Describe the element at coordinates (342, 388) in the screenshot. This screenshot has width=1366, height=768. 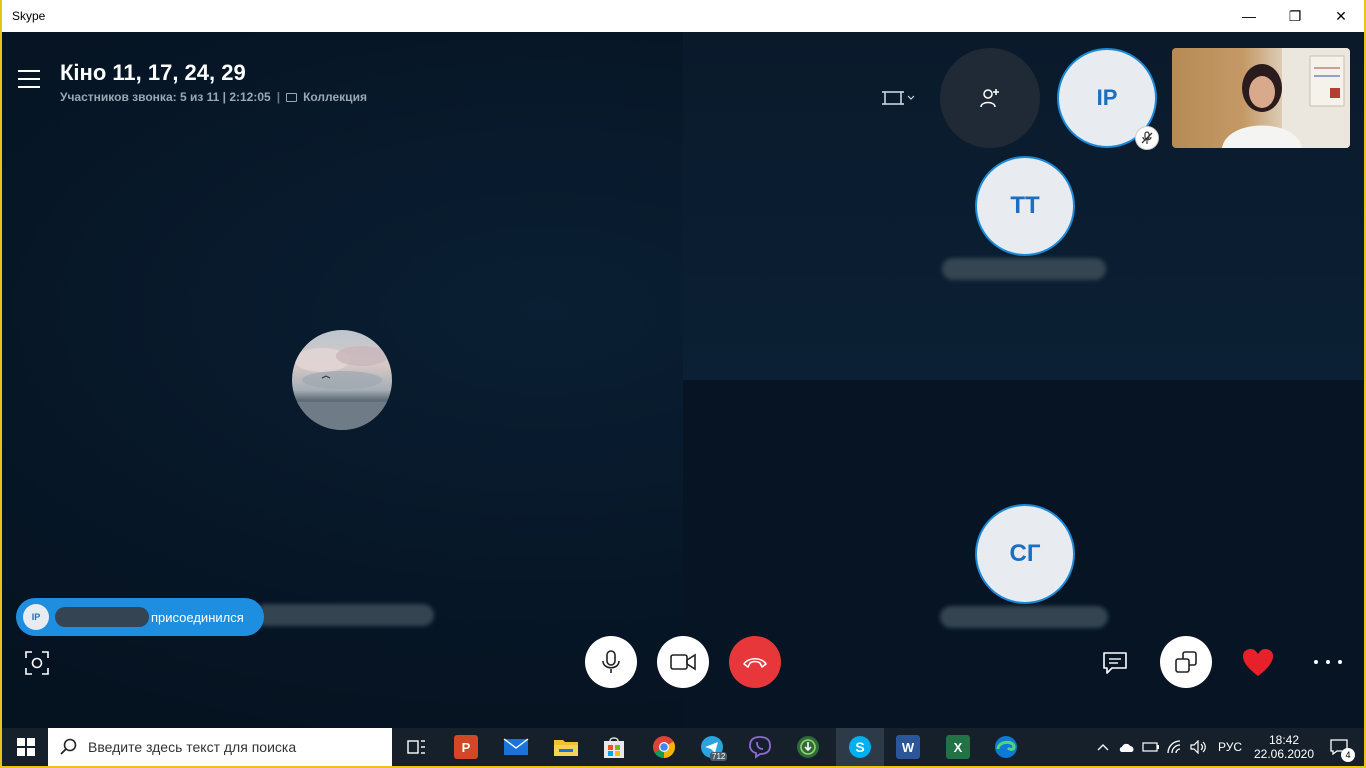
I see `sea-sunset-image` at that location.